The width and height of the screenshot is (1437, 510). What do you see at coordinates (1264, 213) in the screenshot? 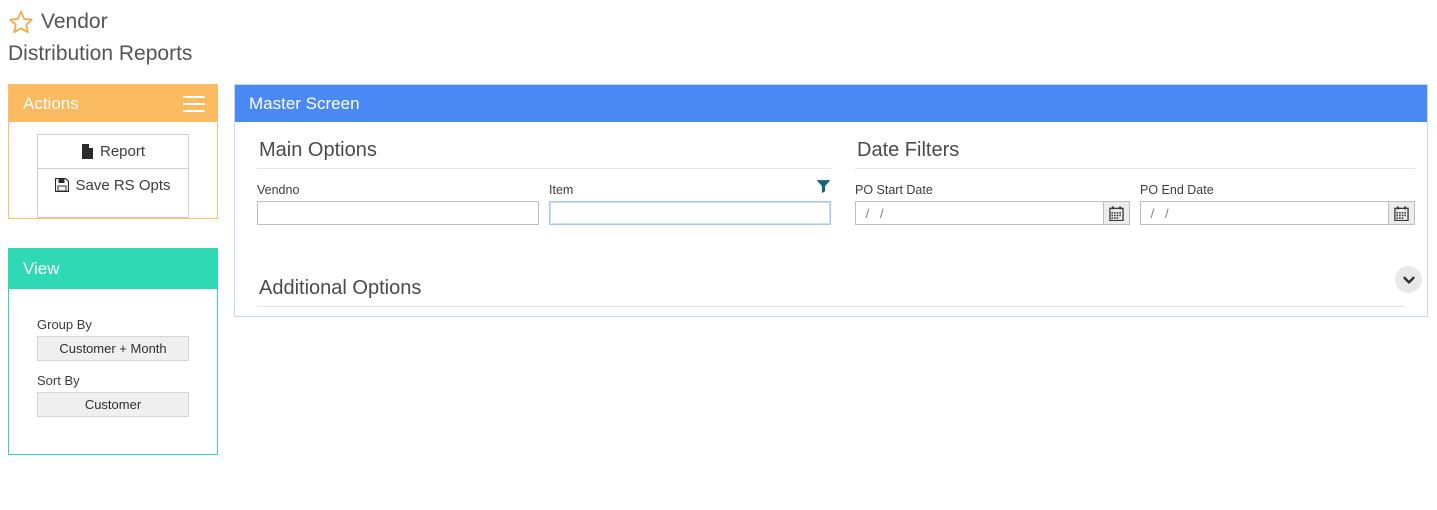
I see `po-end-date-input` at bounding box center [1264, 213].